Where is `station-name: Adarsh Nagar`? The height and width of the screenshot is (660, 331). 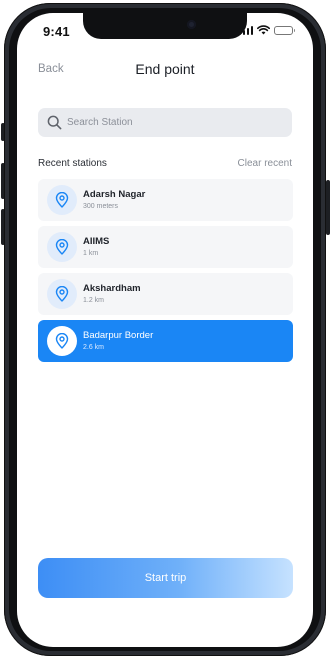 station-name: Adarsh Nagar is located at coordinates (114, 194).